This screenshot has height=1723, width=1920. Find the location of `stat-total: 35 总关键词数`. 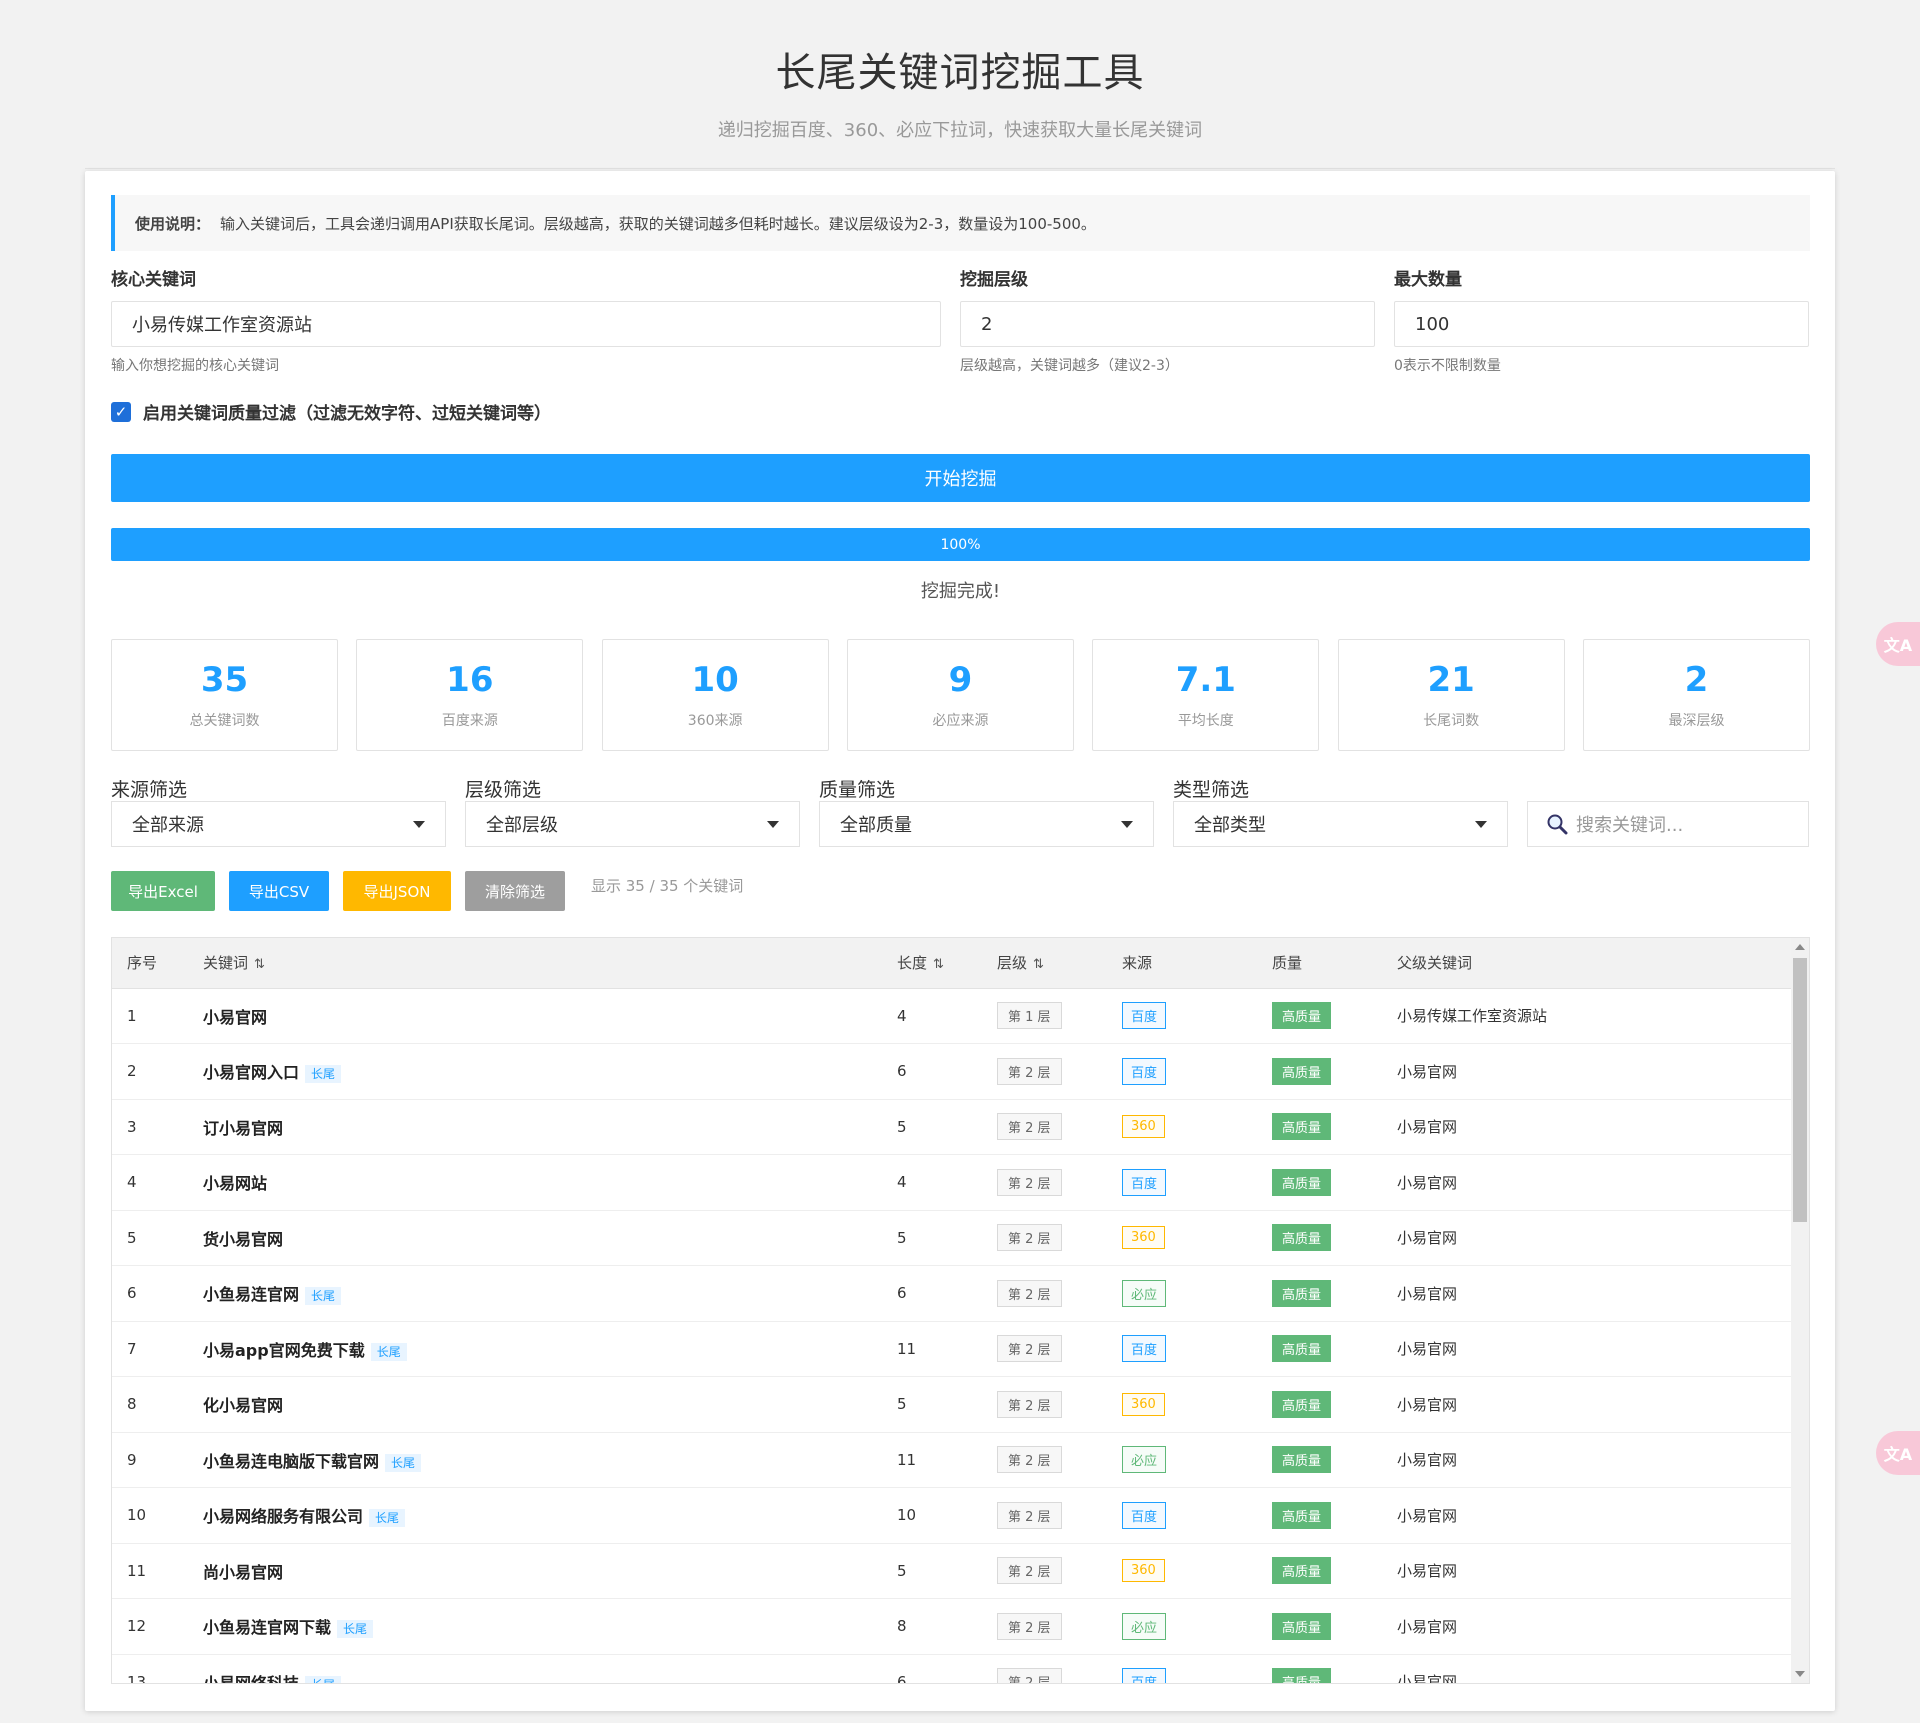

stat-total: 35 总关键词数 is located at coordinates (224, 695).